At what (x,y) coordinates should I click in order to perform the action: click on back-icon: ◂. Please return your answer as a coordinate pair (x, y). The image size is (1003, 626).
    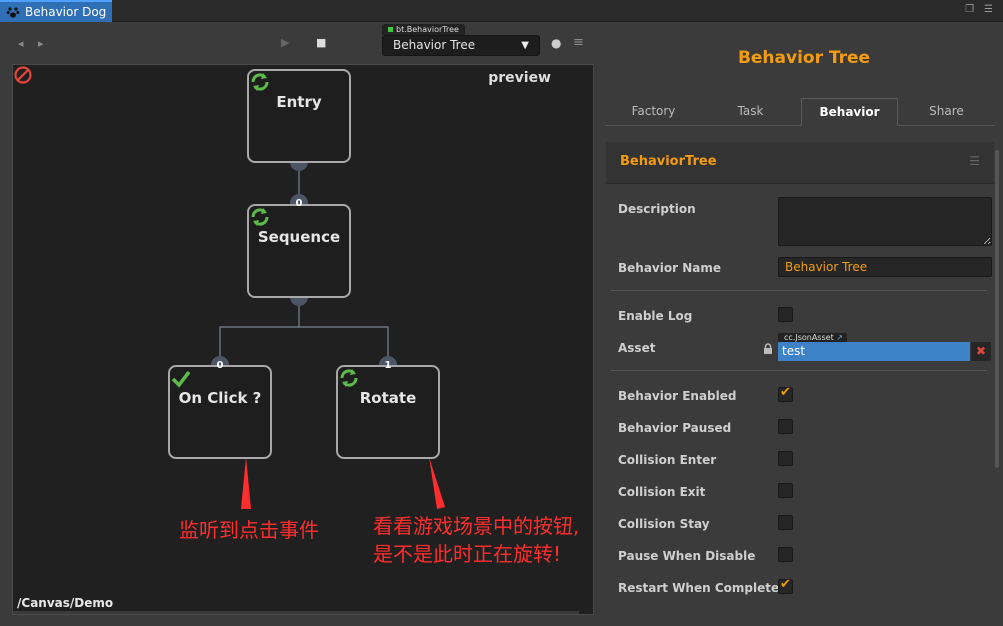
    Looking at the image, I should click on (21, 43).